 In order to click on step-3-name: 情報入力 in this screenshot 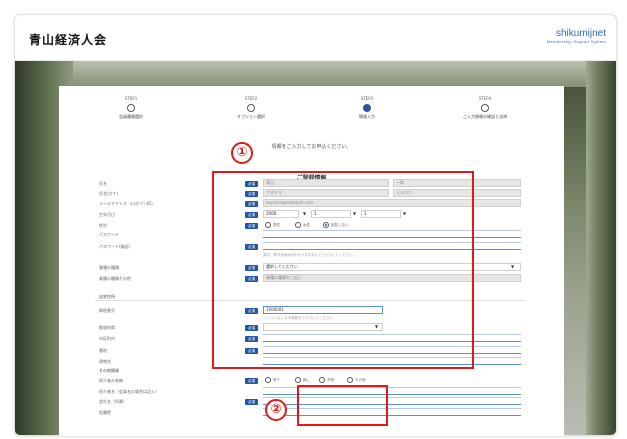, I will do `click(367, 116)`.